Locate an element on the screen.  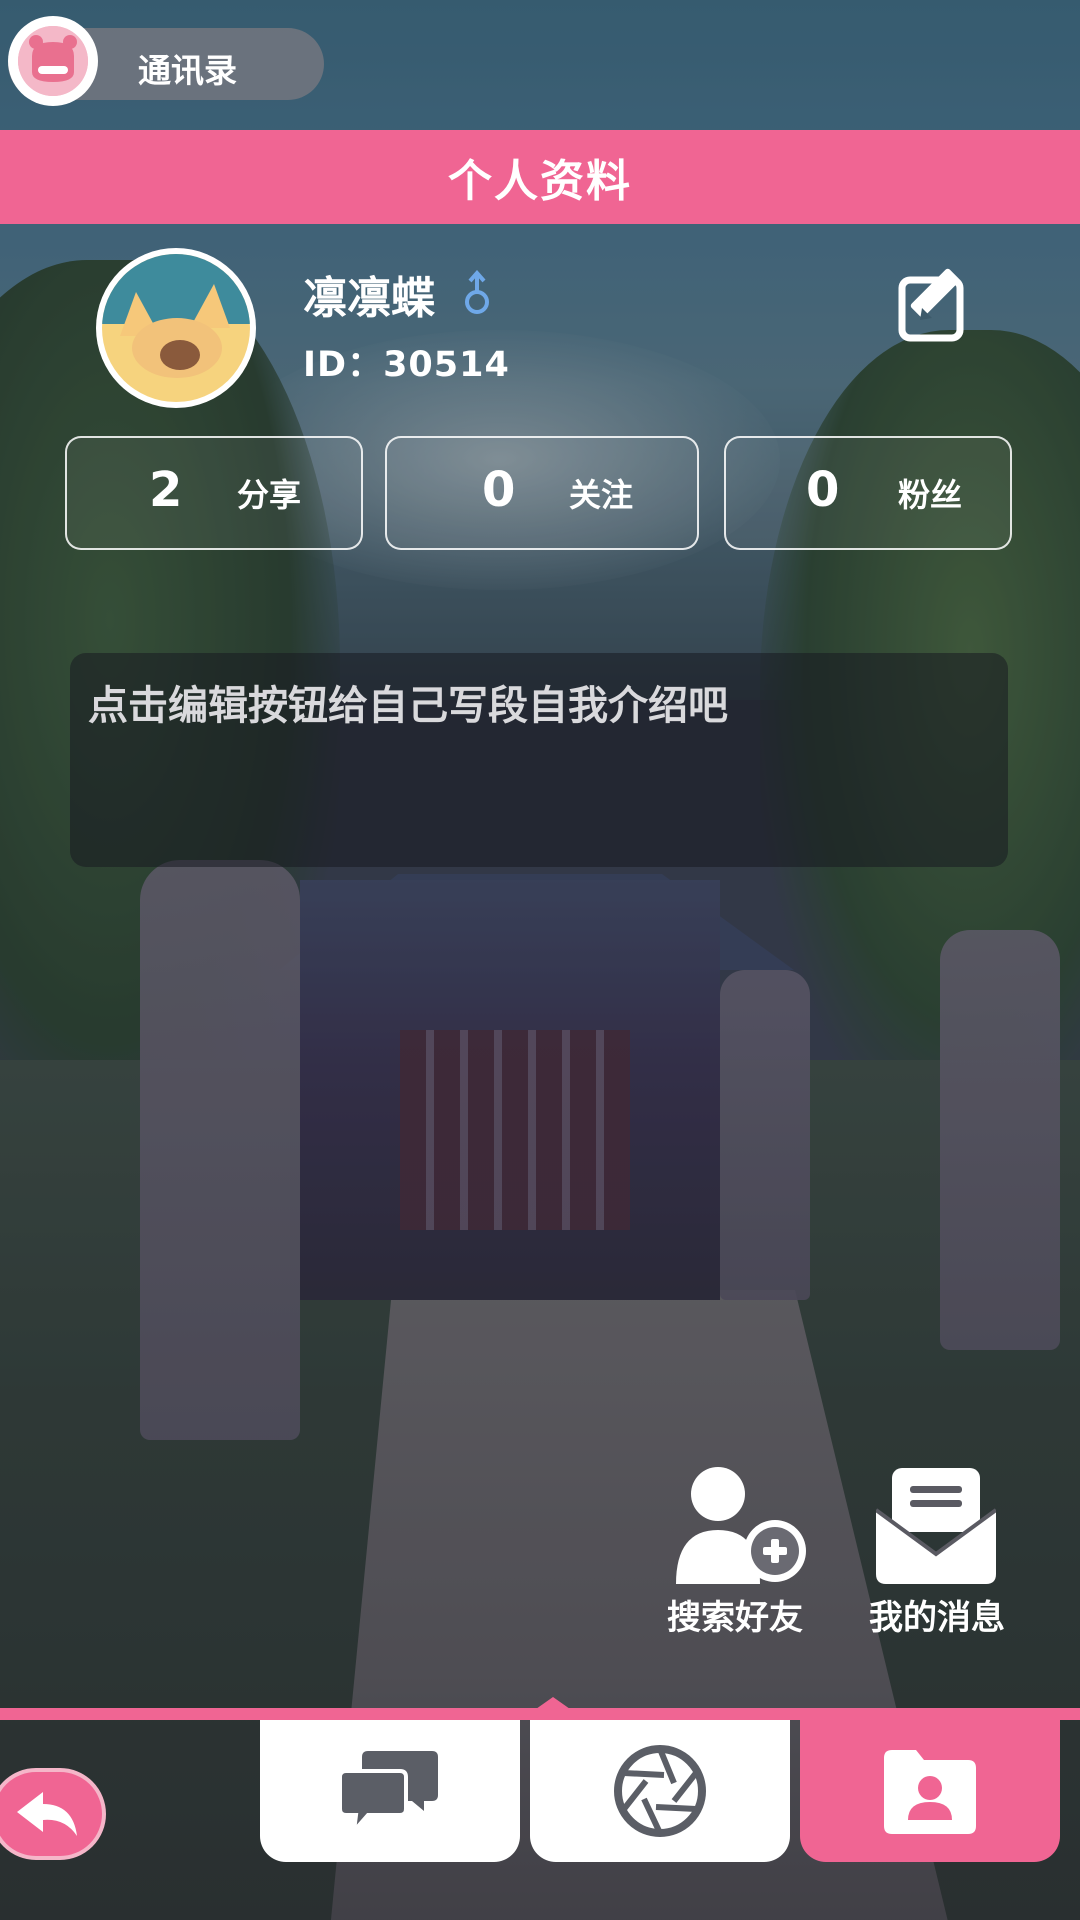
bio-box: 点击编辑按钮给自己写段自我介绍吧 is located at coordinates (539, 760).